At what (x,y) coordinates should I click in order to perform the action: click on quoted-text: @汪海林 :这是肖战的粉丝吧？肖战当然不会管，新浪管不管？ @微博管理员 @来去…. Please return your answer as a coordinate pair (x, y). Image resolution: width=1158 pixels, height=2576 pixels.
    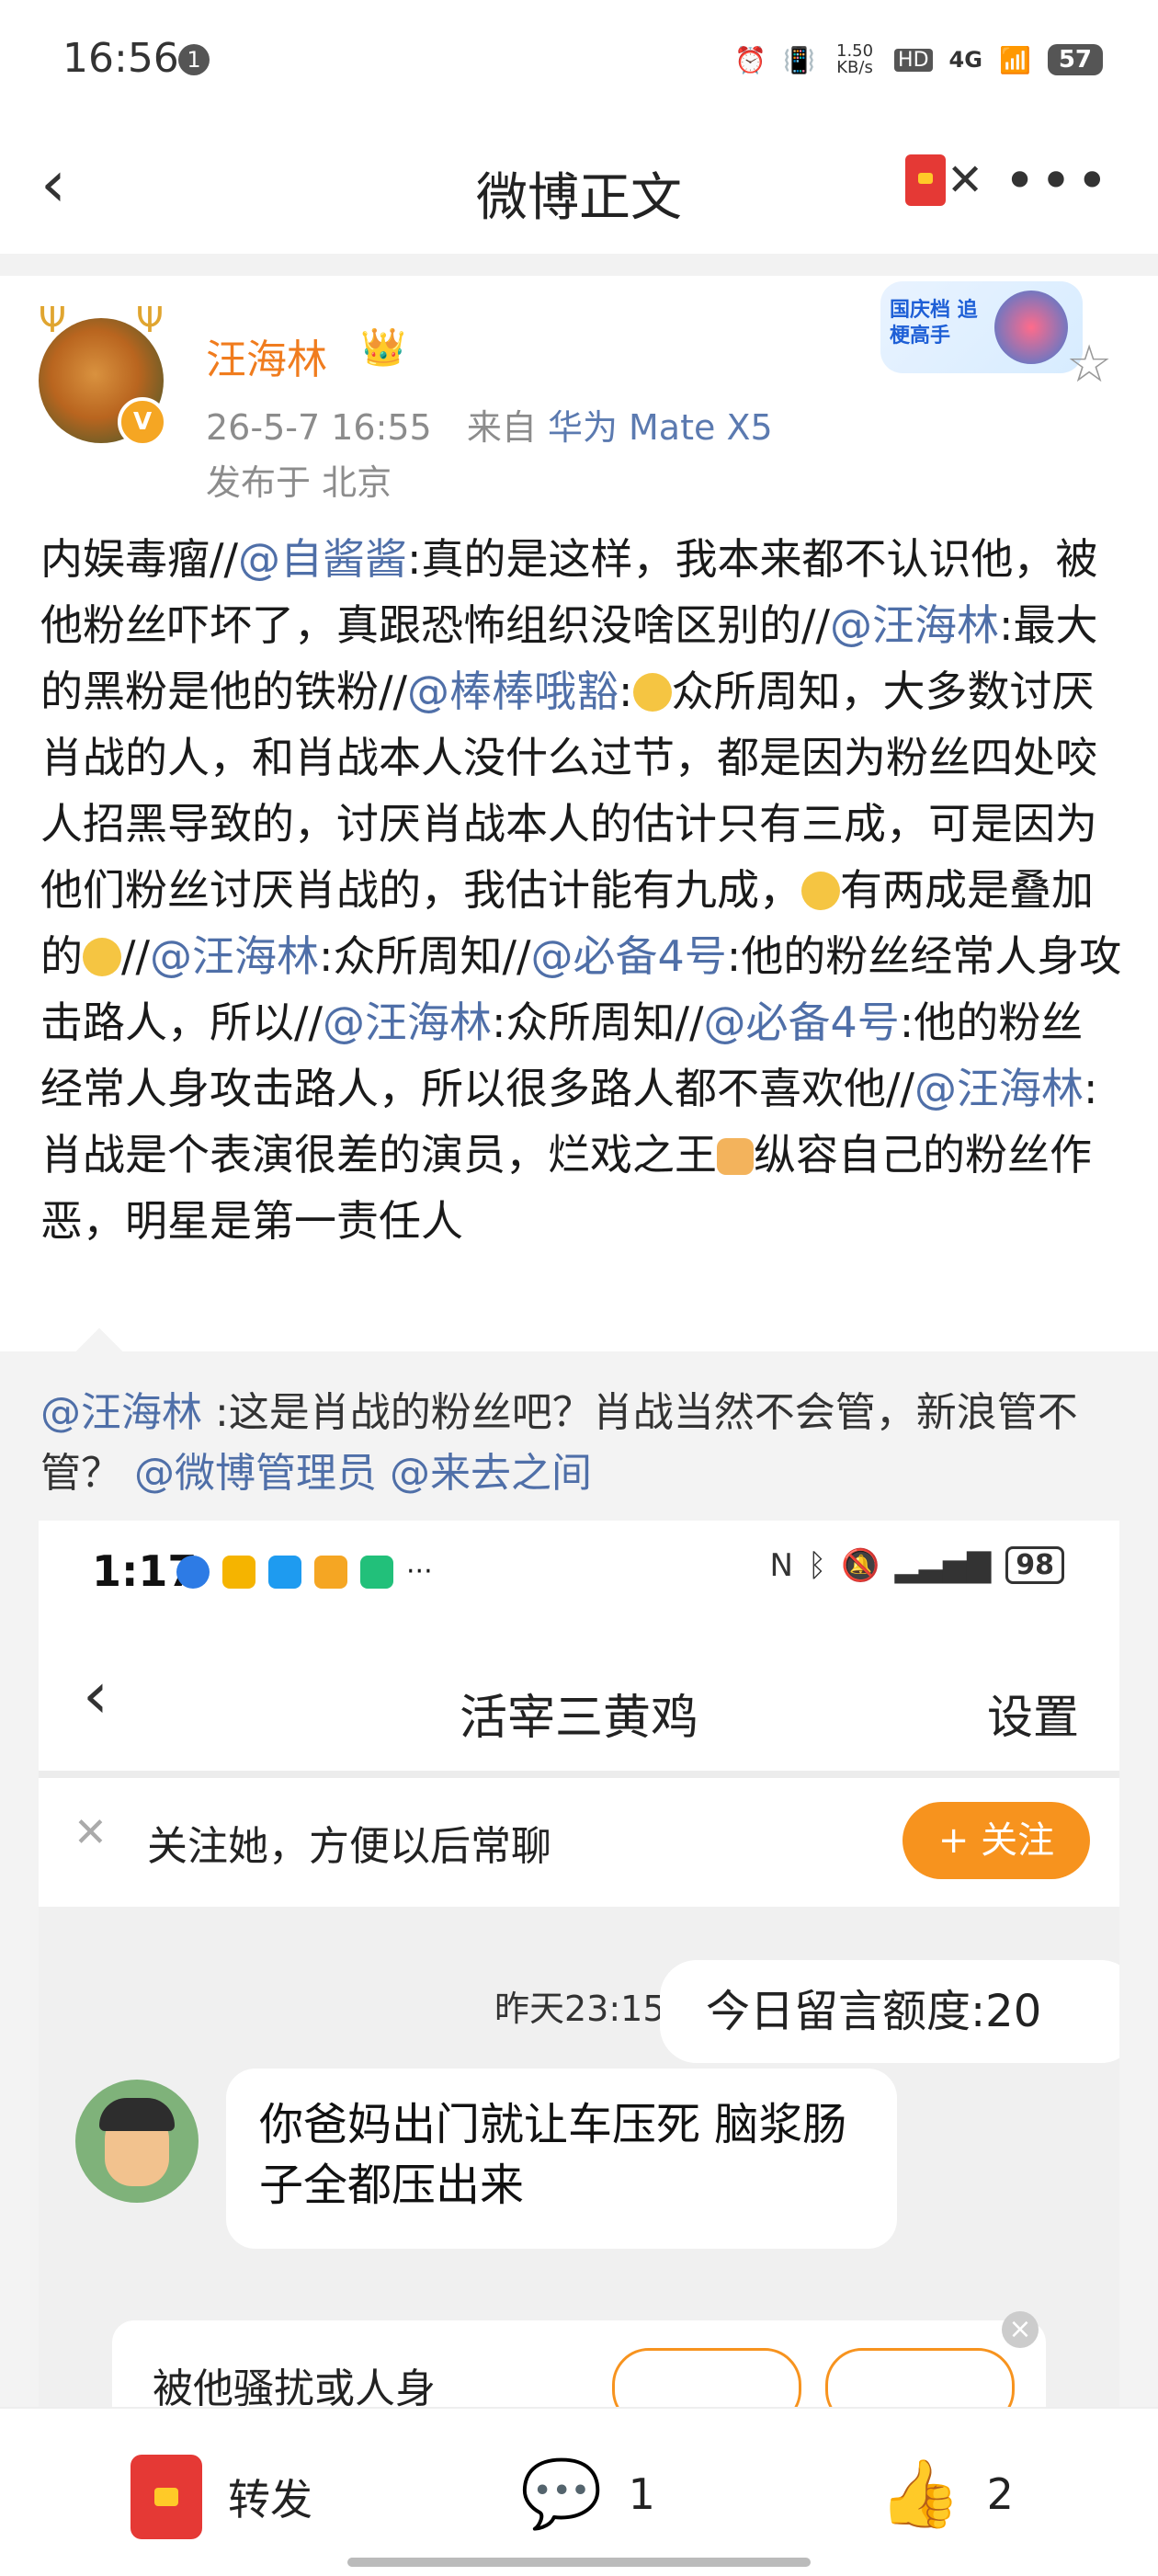
    Looking at the image, I should click on (582, 1443).